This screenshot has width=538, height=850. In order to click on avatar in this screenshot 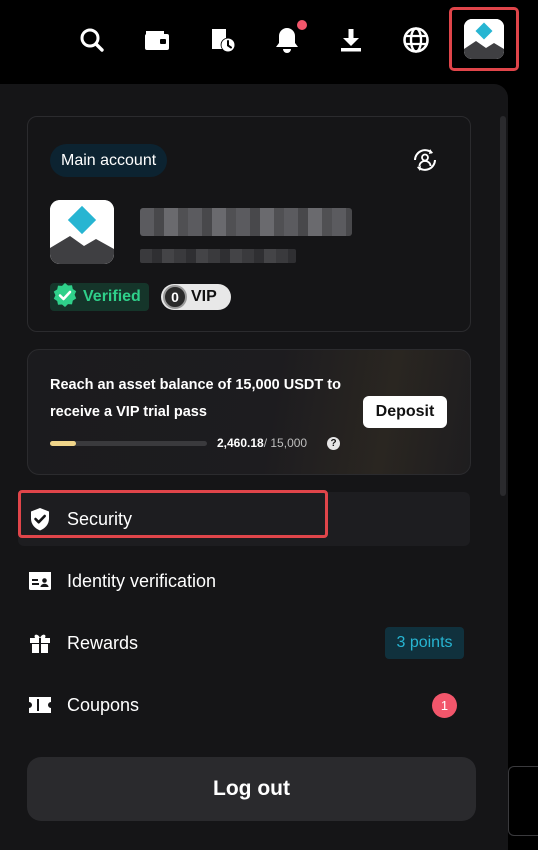, I will do `click(484, 39)`.